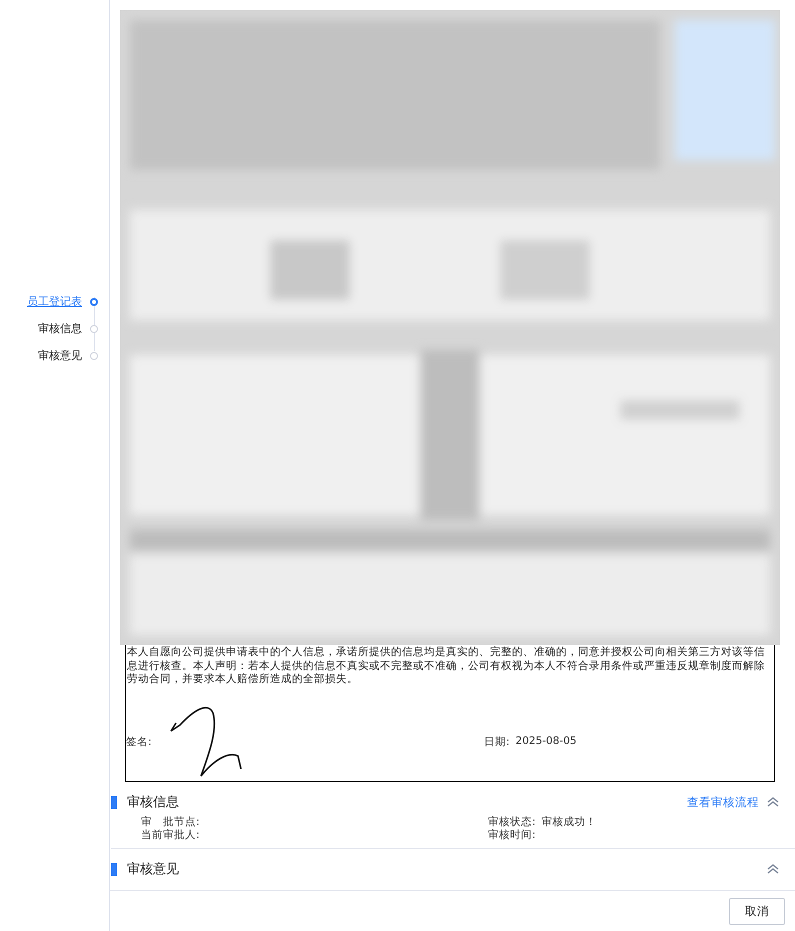 The image size is (795, 931). What do you see at coordinates (170, 835) in the screenshot?
I see `field-label: 当前审批人:` at bounding box center [170, 835].